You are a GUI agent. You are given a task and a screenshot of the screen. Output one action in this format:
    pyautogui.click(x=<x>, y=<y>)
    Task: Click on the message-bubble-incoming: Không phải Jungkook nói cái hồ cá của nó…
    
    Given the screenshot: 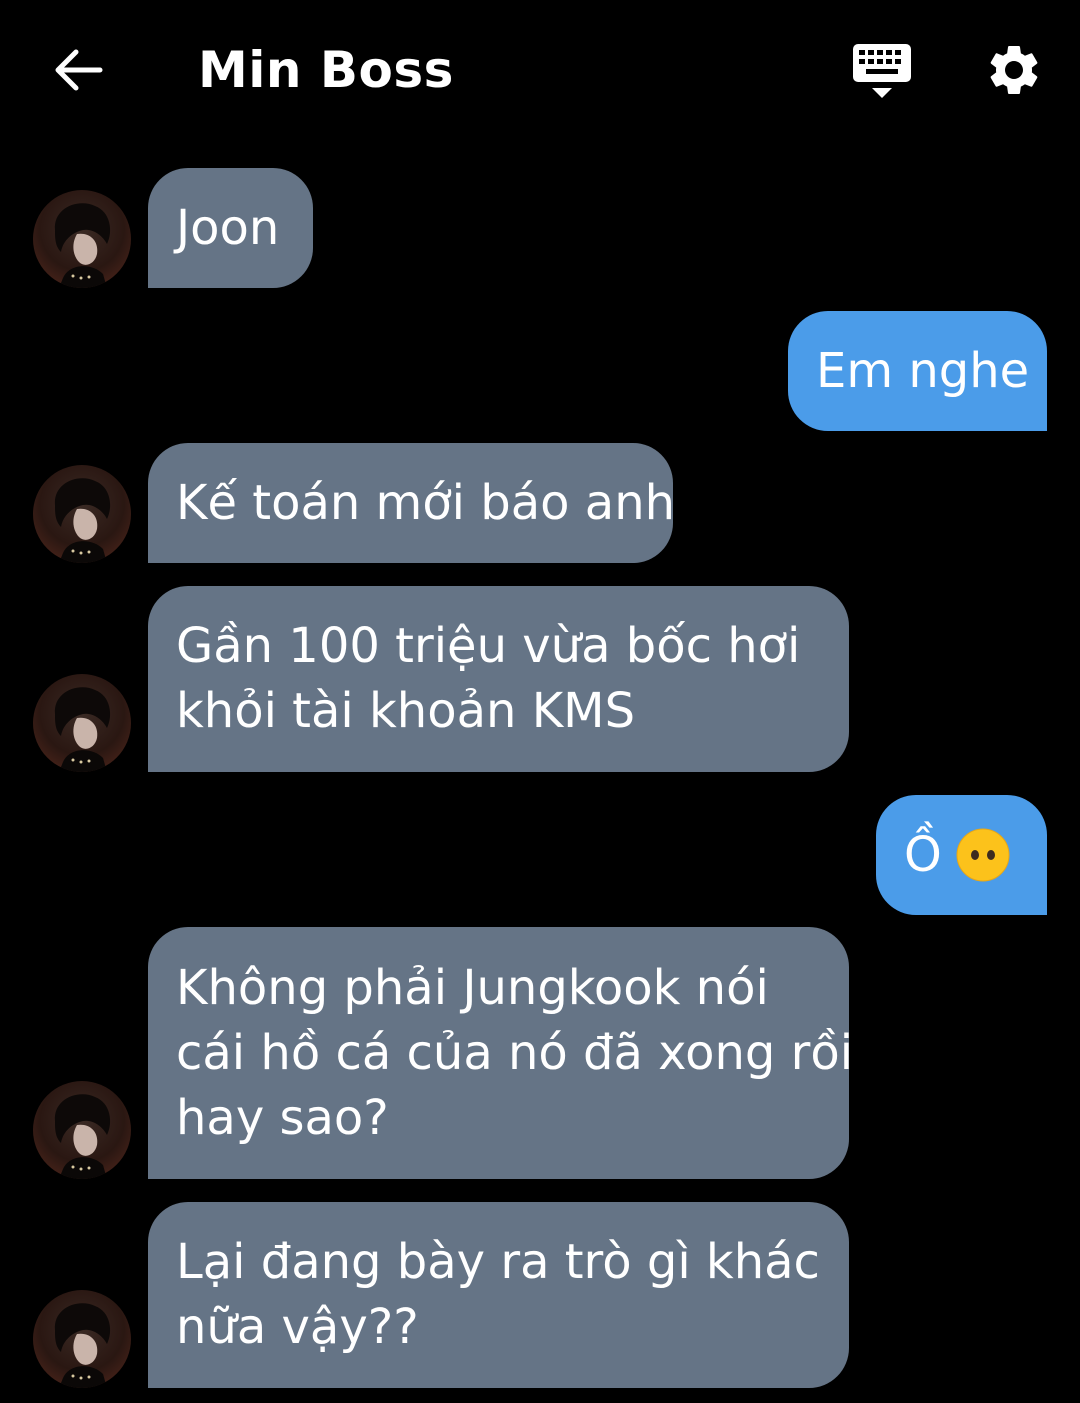 What is the action you would take?
    pyautogui.click(x=500, y=1053)
    